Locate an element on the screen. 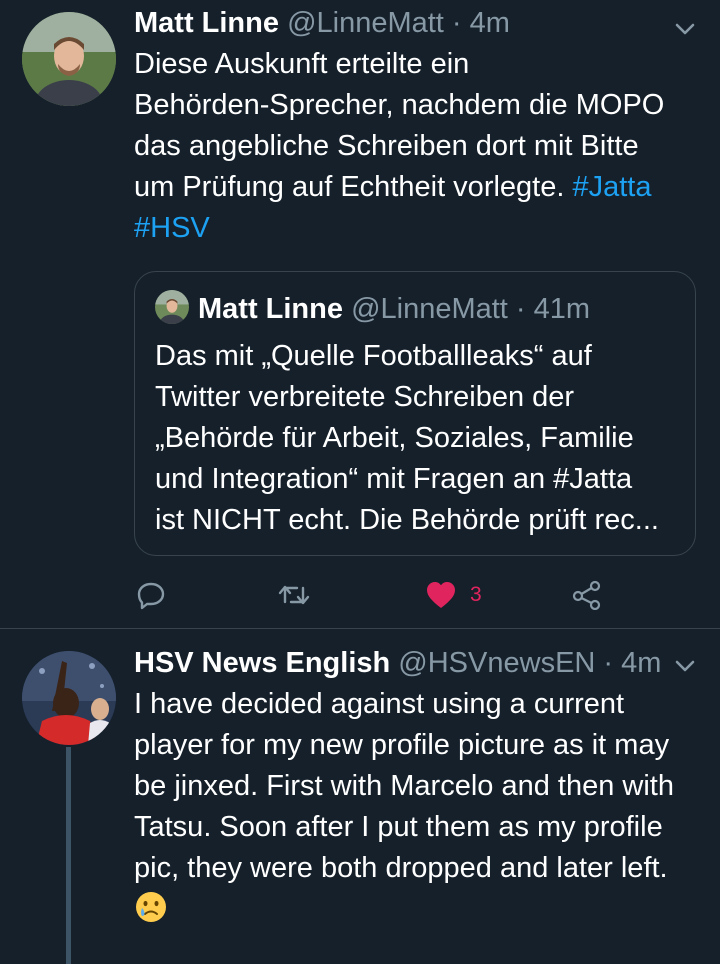  hashtag-link: #HSV is located at coordinates (172, 228).